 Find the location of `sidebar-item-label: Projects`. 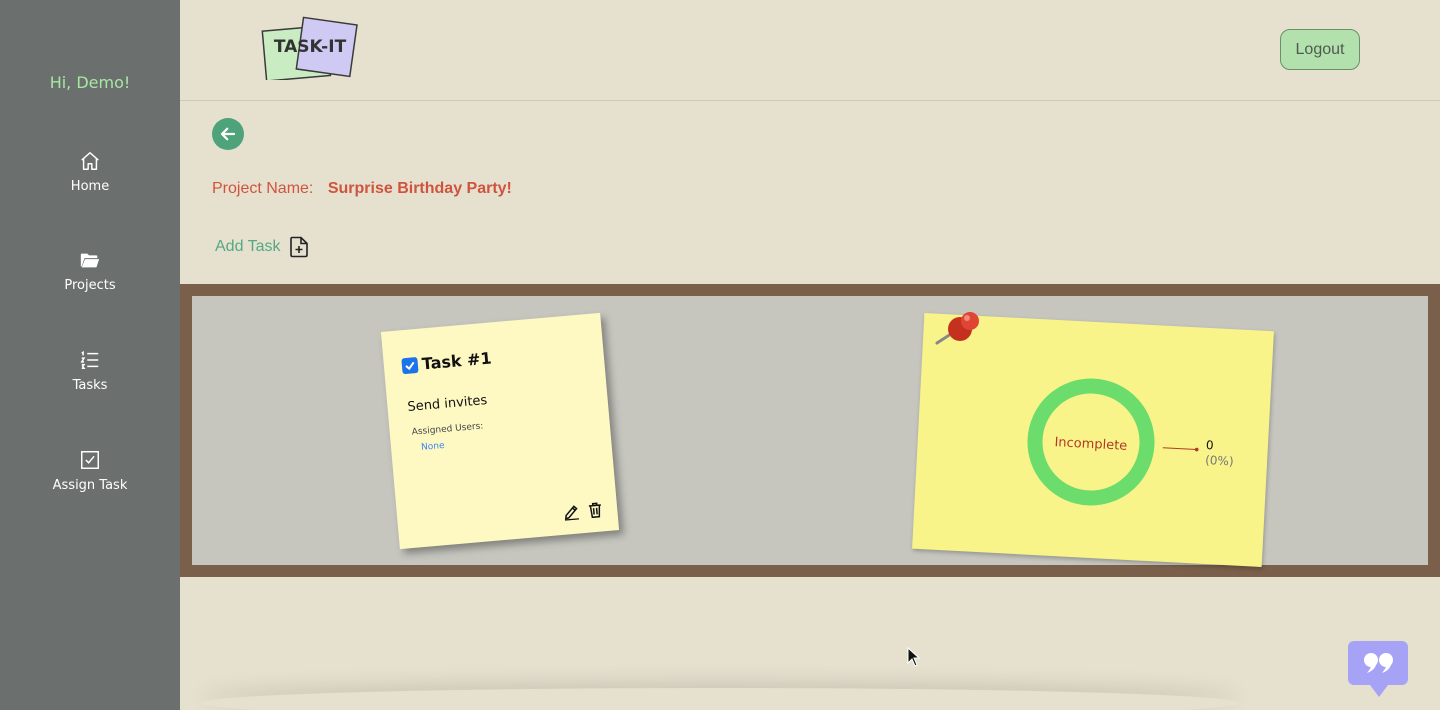

sidebar-item-label: Projects is located at coordinates (90, 285).